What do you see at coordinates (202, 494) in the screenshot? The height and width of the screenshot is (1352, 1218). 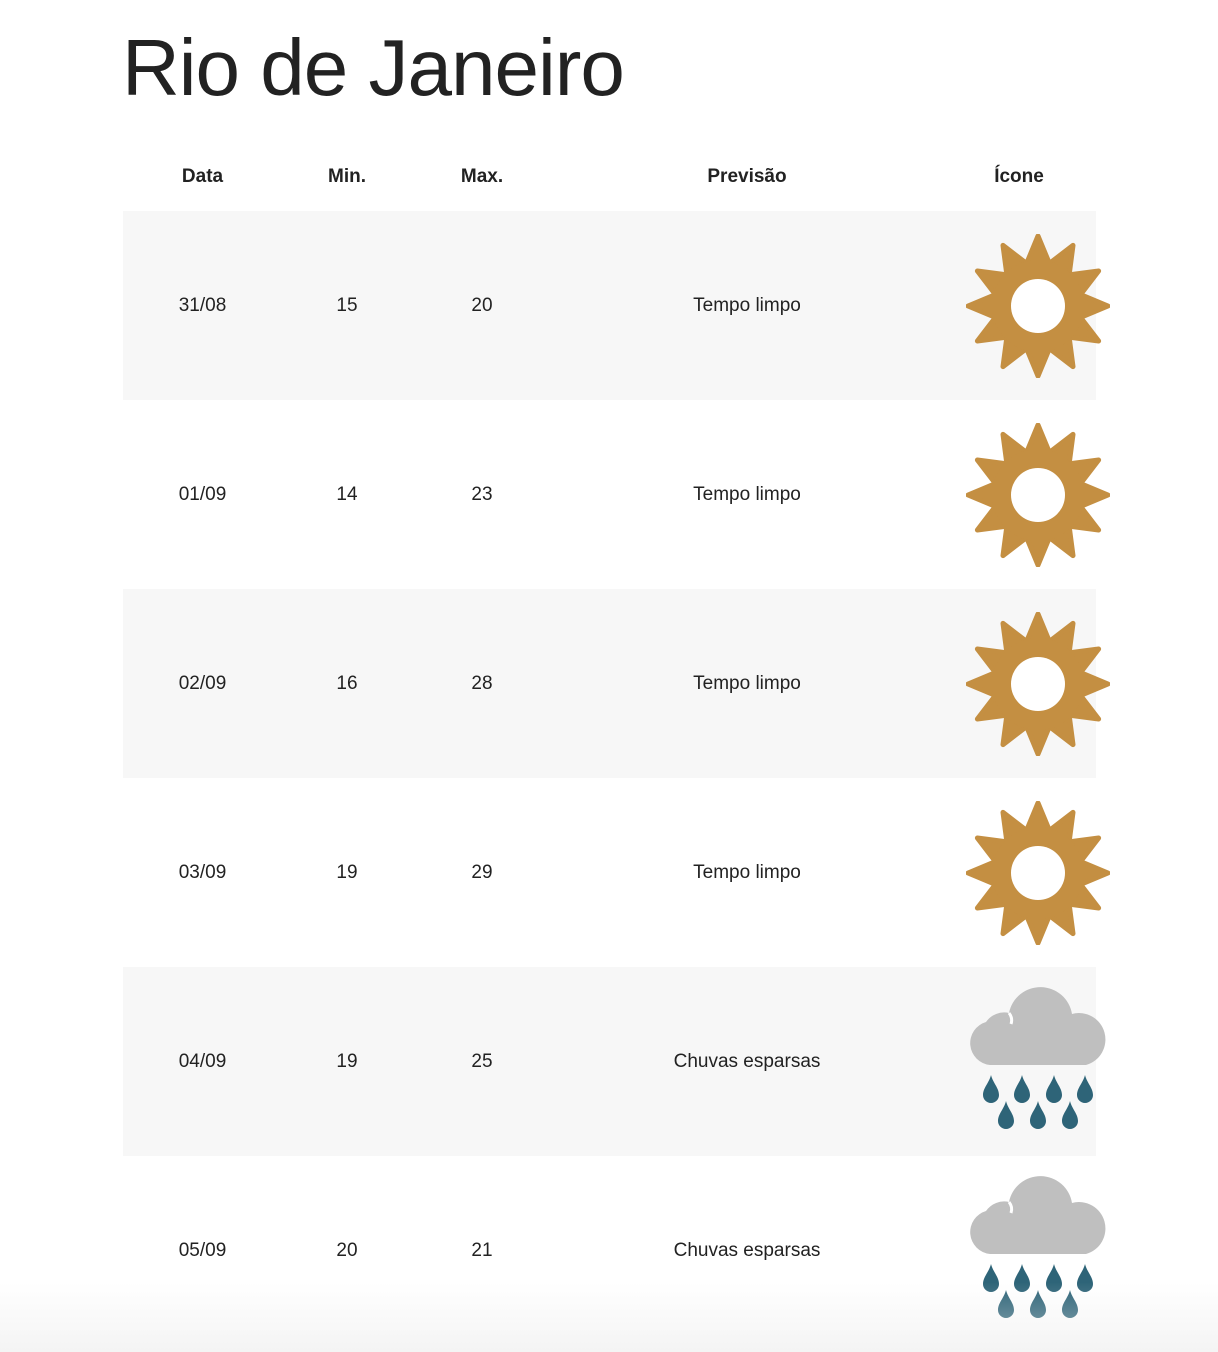 I see `row-date: 01/09` at bounding box center [202, 494].